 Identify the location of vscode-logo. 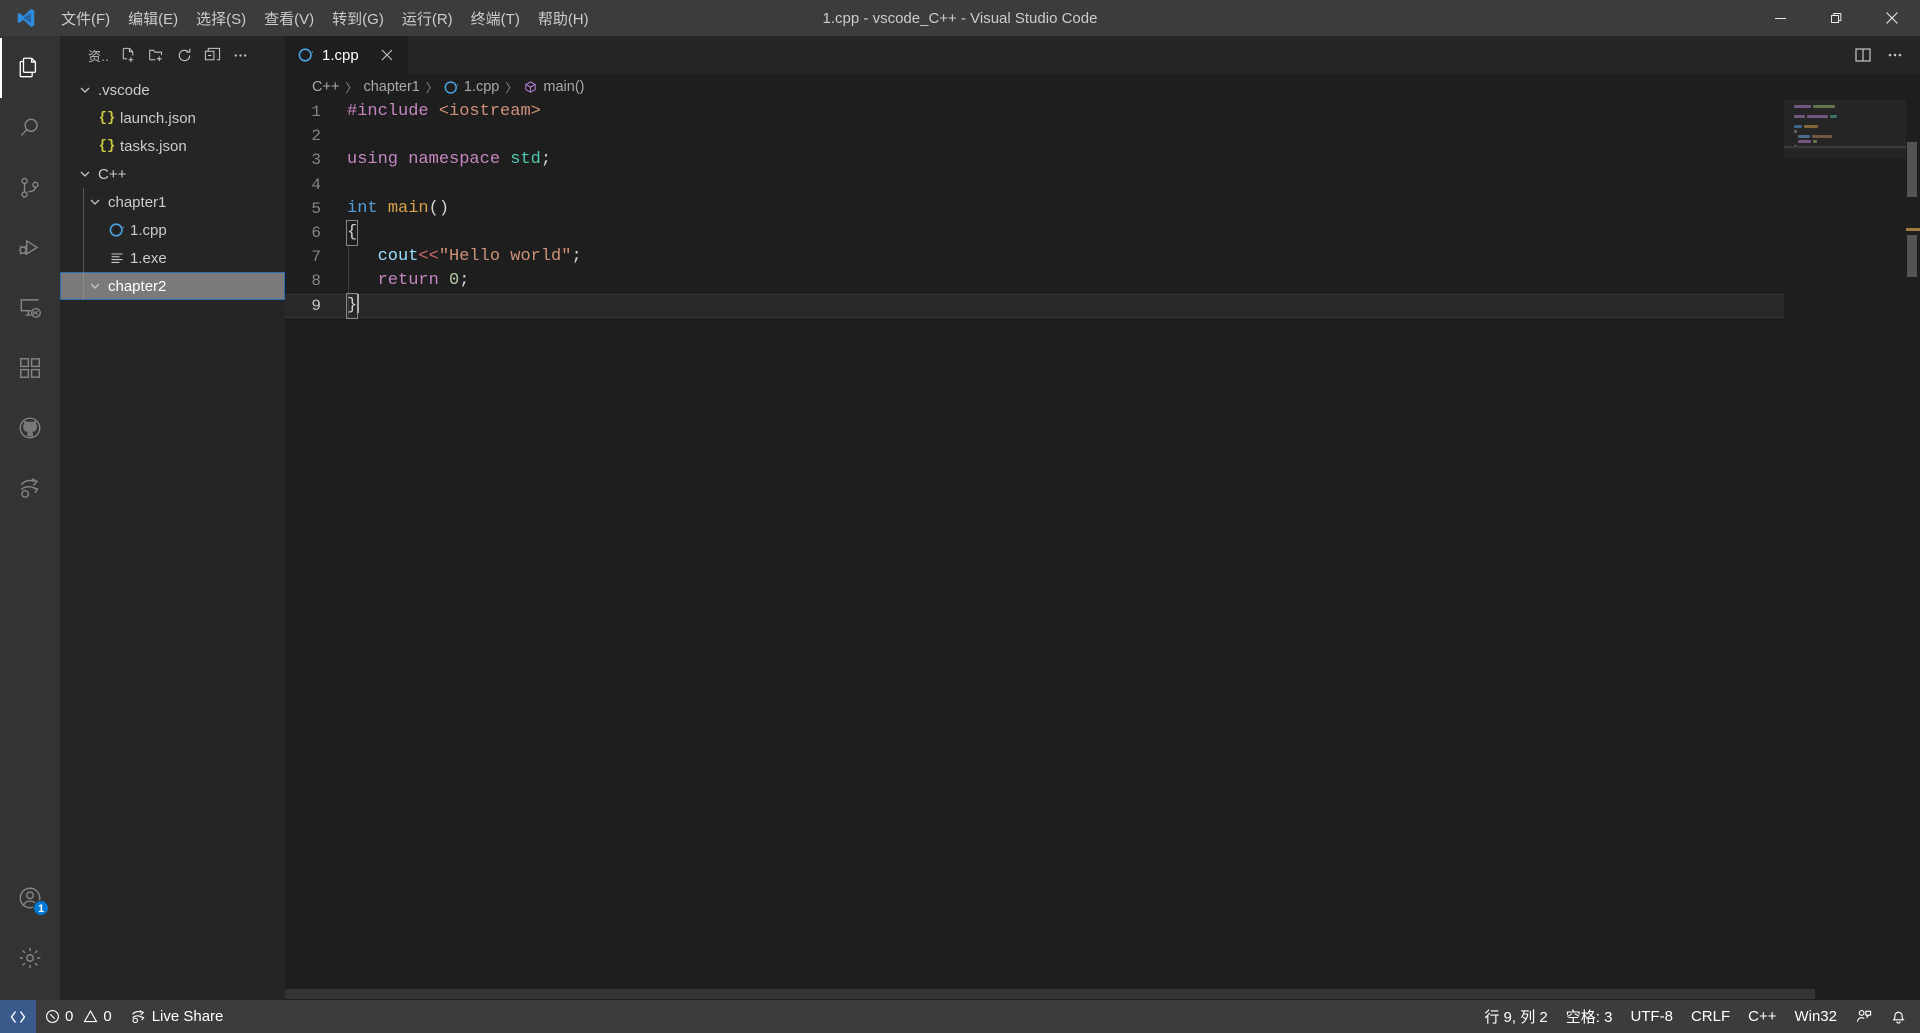
(26, 18).